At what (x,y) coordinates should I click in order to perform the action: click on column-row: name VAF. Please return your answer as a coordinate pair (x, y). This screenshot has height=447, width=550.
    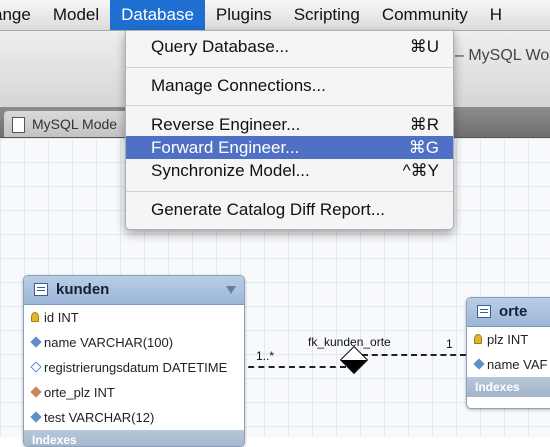
    Looking at the image, I should click on (508, 364).